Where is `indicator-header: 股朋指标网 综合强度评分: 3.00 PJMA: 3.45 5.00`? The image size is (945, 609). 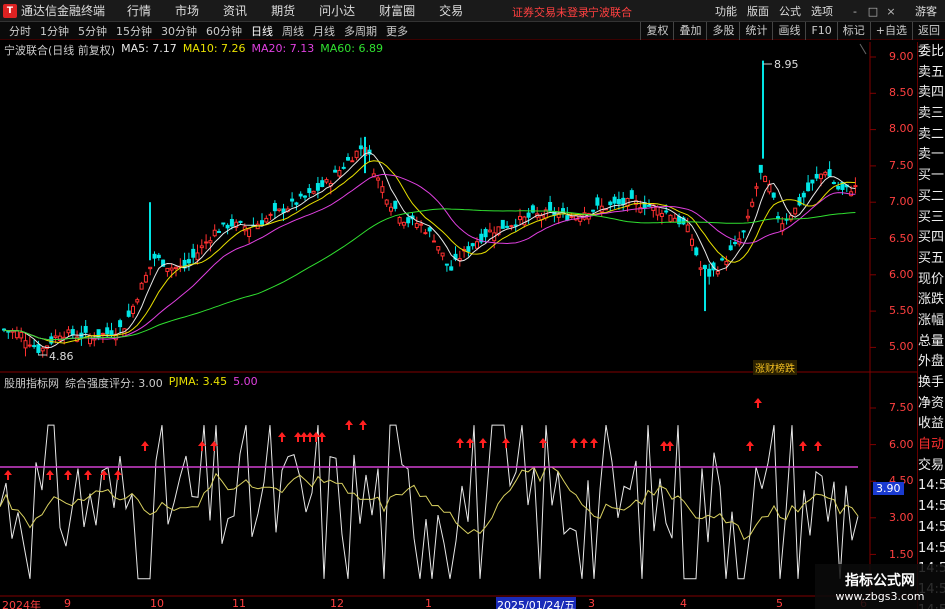
indicator-header: 股朋指标网 综合强度评分: 3.00 PJMA: 3.45 5.00 is located at coordinates (131, 383).